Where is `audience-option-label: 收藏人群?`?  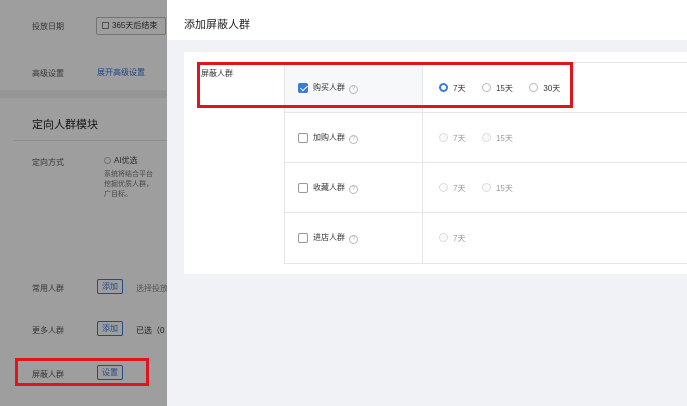
audience-option-label: 收藏人群? is located at coordinates (335, 188).